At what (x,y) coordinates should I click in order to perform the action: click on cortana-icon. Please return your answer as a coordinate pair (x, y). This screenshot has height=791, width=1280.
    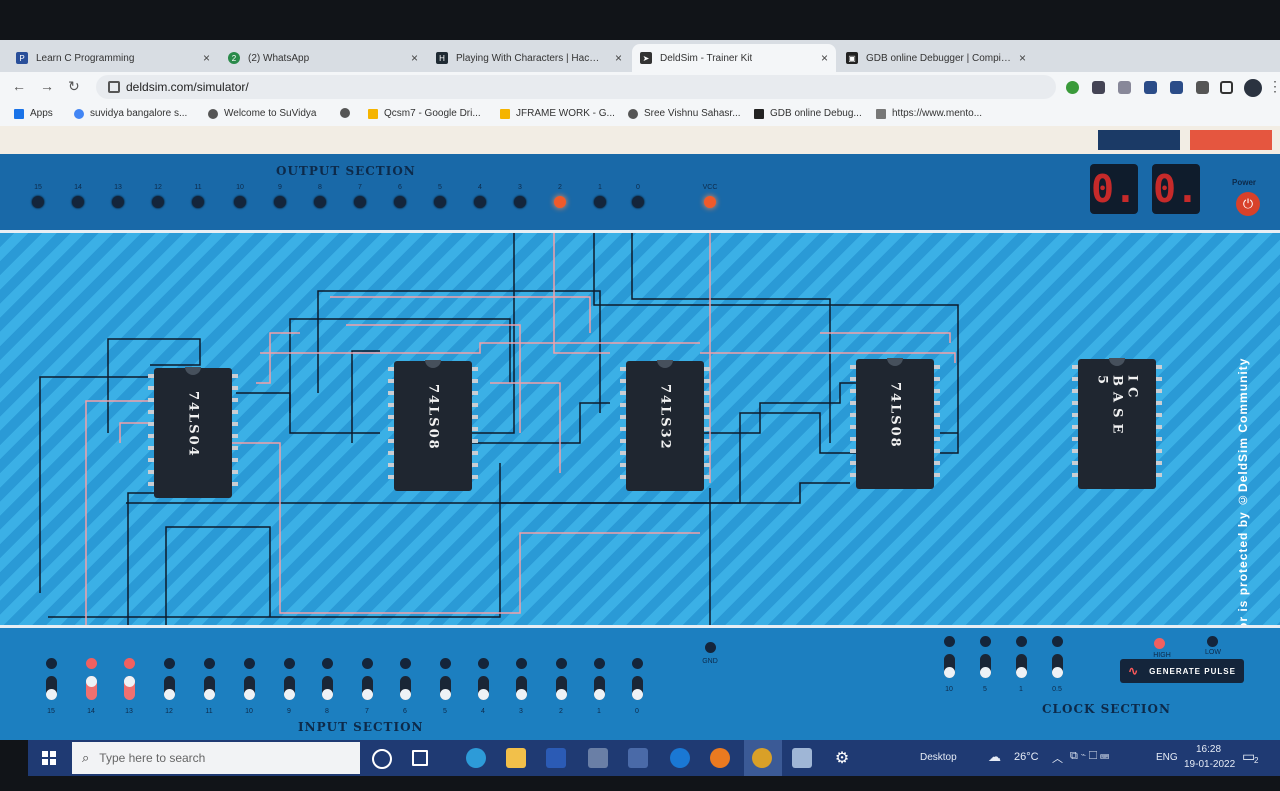
    Looking at the image, I should click on (382, 759).